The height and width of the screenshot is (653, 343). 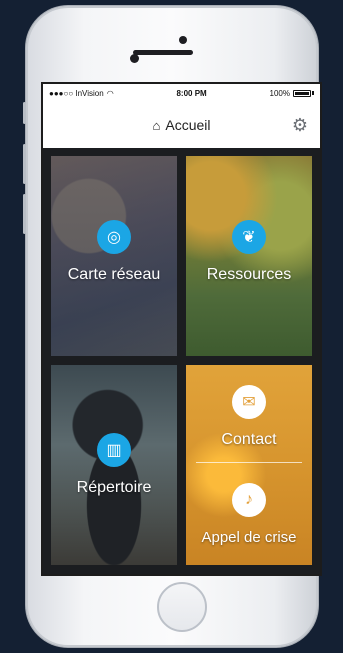 What do you see at coordinates (300, 125) in the screenshot?
I see `gear-icon: ⚙` at bounding box center [300, 125].